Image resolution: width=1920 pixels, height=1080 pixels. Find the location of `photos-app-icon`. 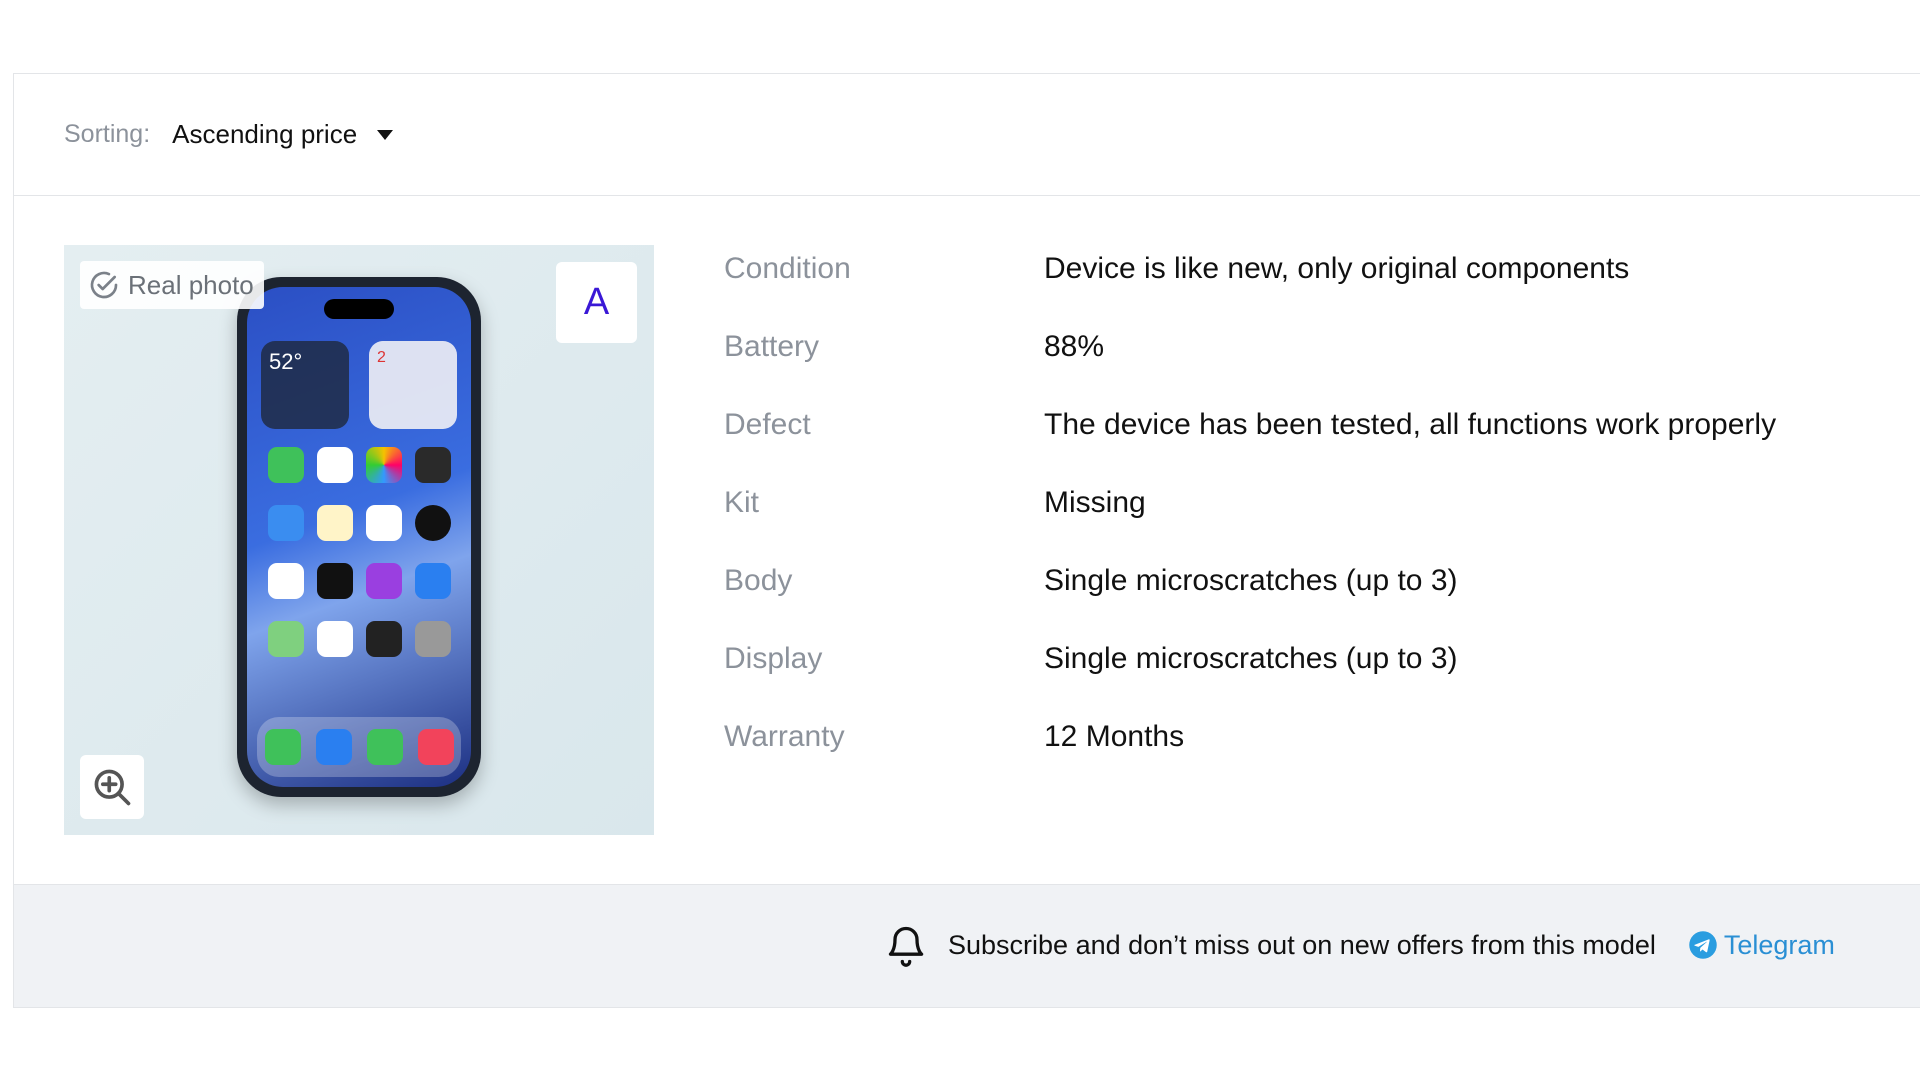

photos-app-icon is located at coordinates (383, 465).